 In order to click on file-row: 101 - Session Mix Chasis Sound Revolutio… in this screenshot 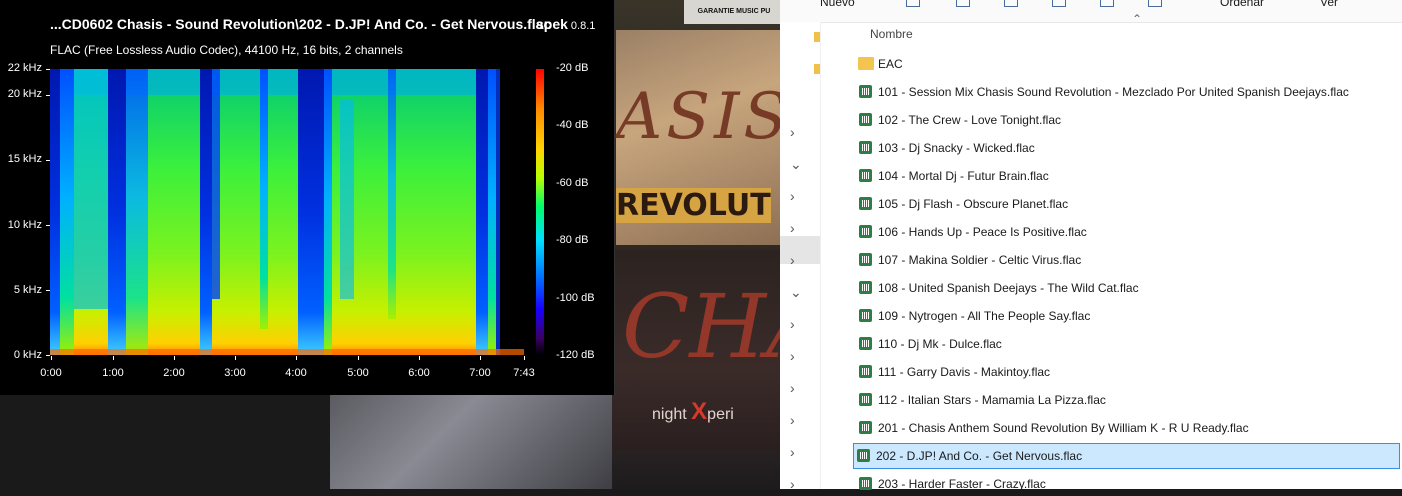, I will do `click(1128, 92)`.